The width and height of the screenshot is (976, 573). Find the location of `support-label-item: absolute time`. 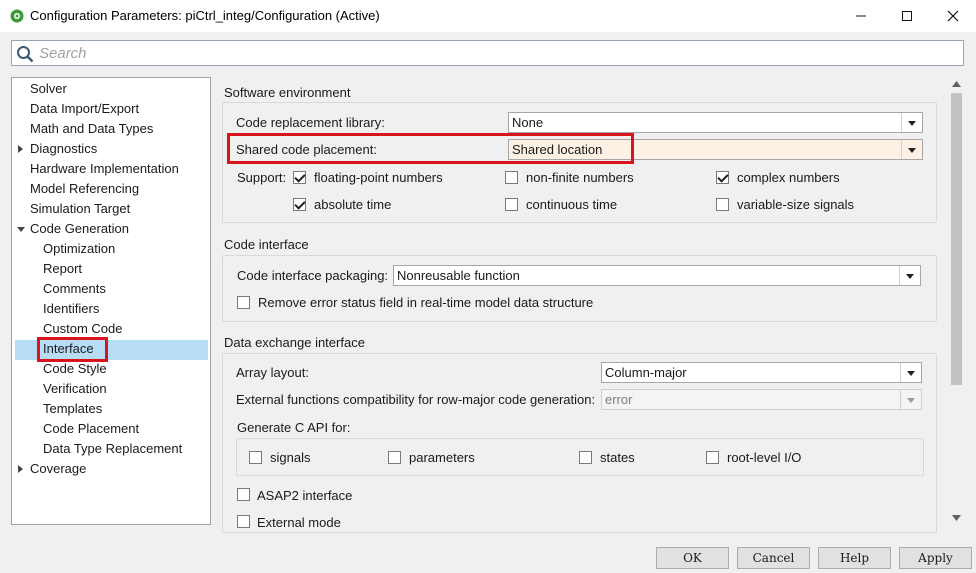

support-label-item: absolute time is located at coordinates (353, 204).